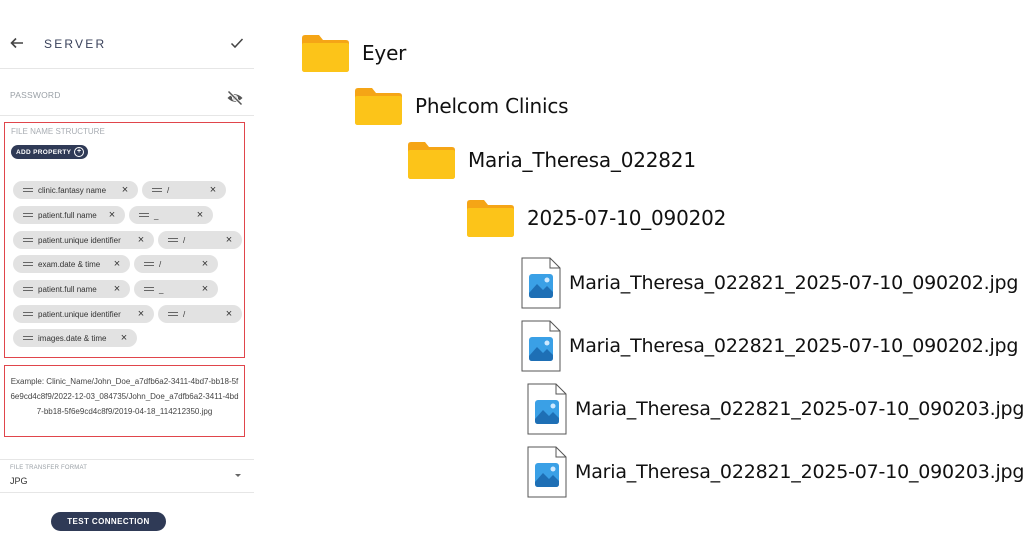  I want to click on panel-header: SERVER, so click(127, 34).